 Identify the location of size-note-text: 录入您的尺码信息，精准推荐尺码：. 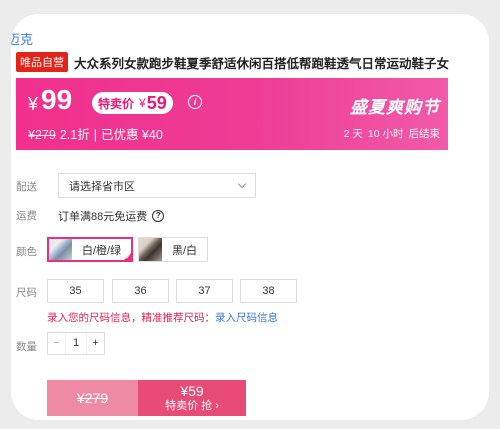
(131, 318).